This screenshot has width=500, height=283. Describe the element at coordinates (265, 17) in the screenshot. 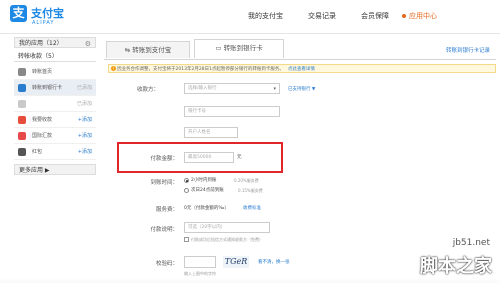

I see `nav-my-alipay: 我的支付宝` at that location.